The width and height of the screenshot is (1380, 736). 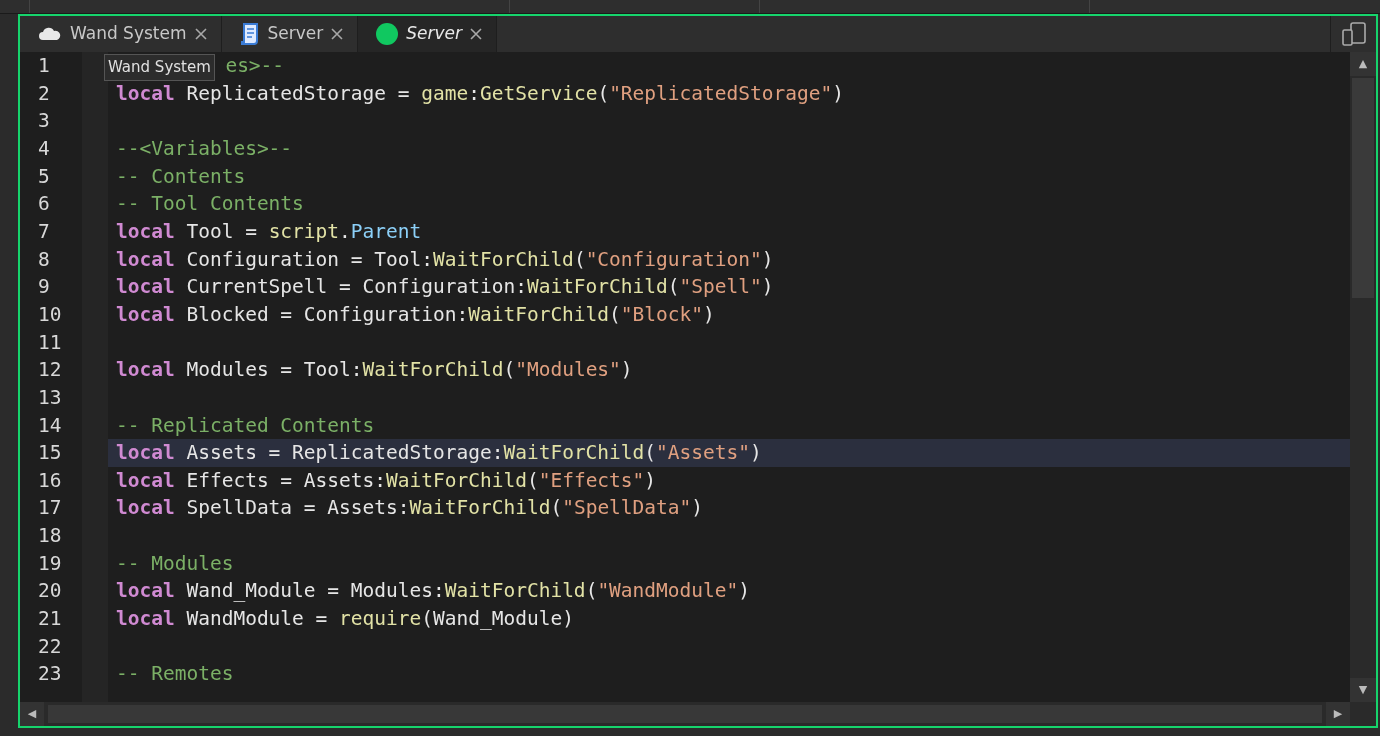 I want to click on line-number: 7, so click(x=44, y=232).